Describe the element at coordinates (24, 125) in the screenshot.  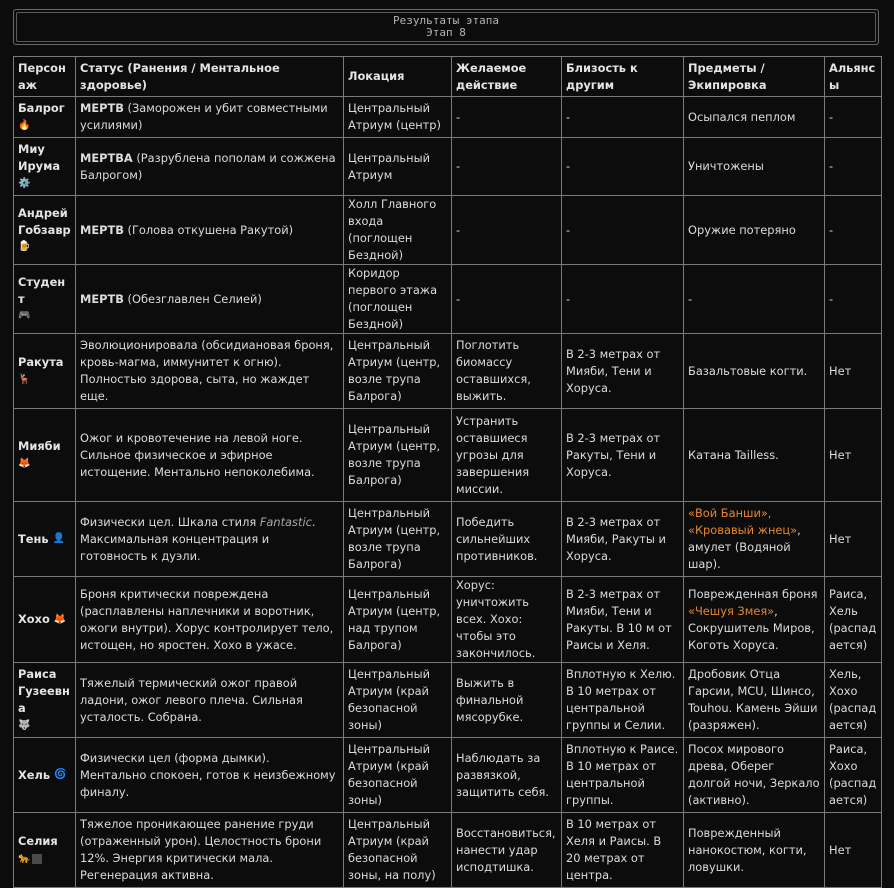
I see `fire-icon: 🔥` at that location.